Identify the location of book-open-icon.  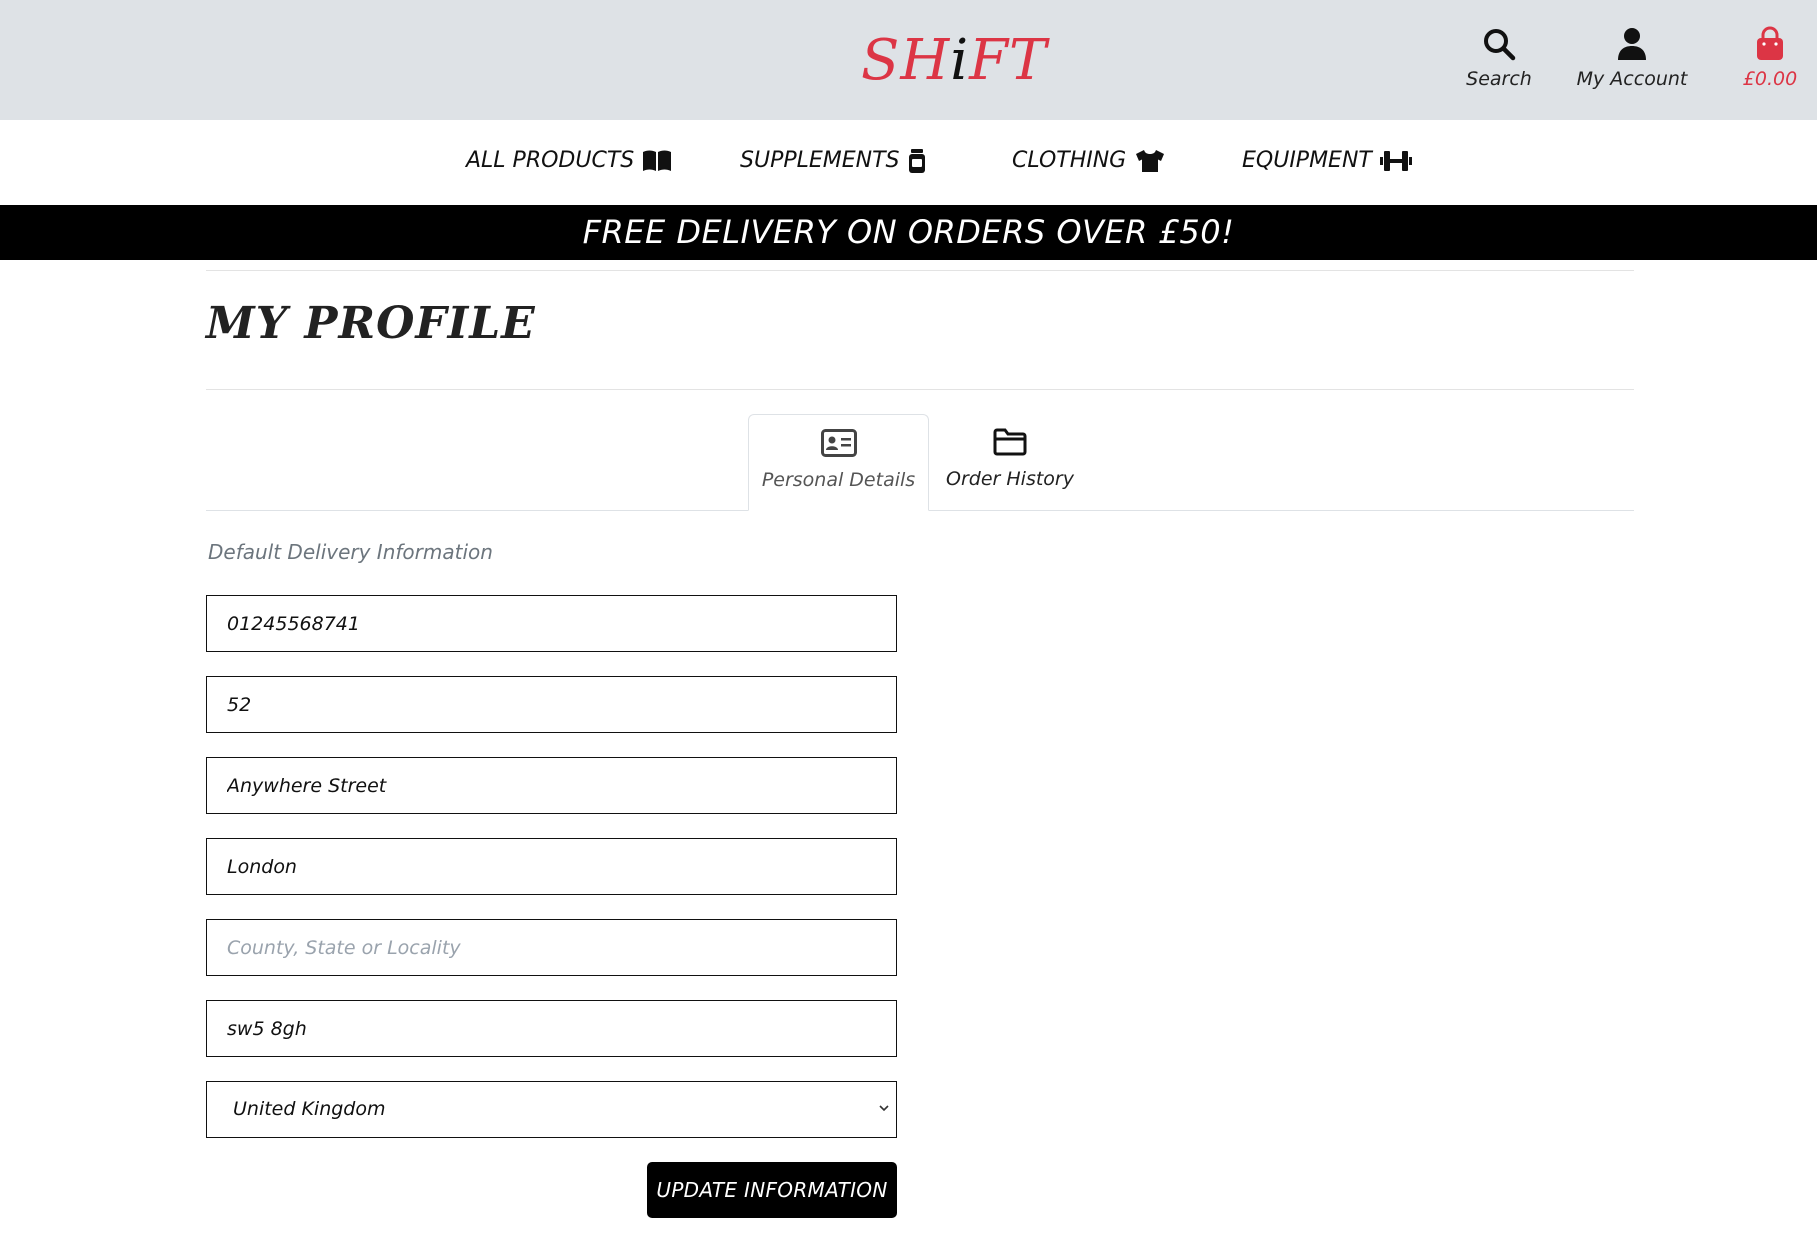
(657, 160).